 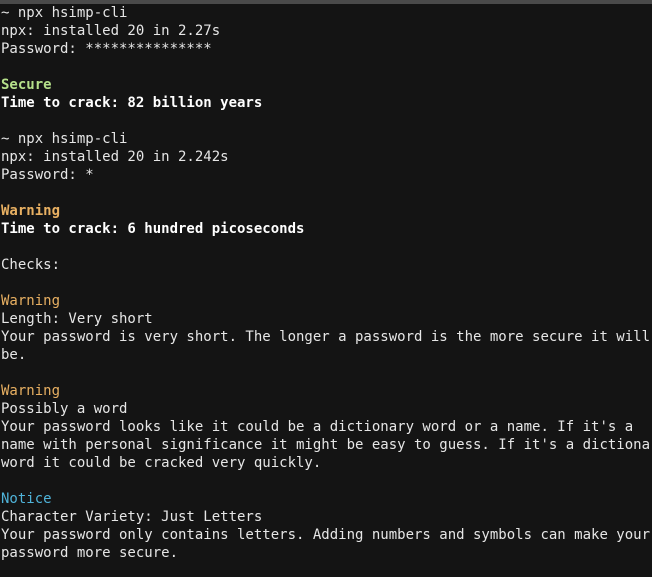 What do you see at coordinates (132, 517) in the screenshot?
I see `check-title: Character Variety: Just Letters` at bounding box center [132, 517].